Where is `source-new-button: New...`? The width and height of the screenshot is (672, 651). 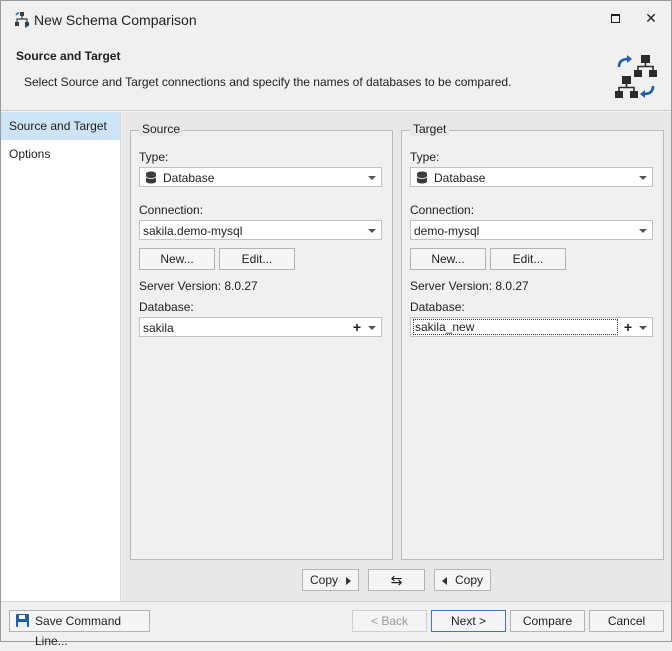
source-new-button: New... is located at coordinates (177, 259).